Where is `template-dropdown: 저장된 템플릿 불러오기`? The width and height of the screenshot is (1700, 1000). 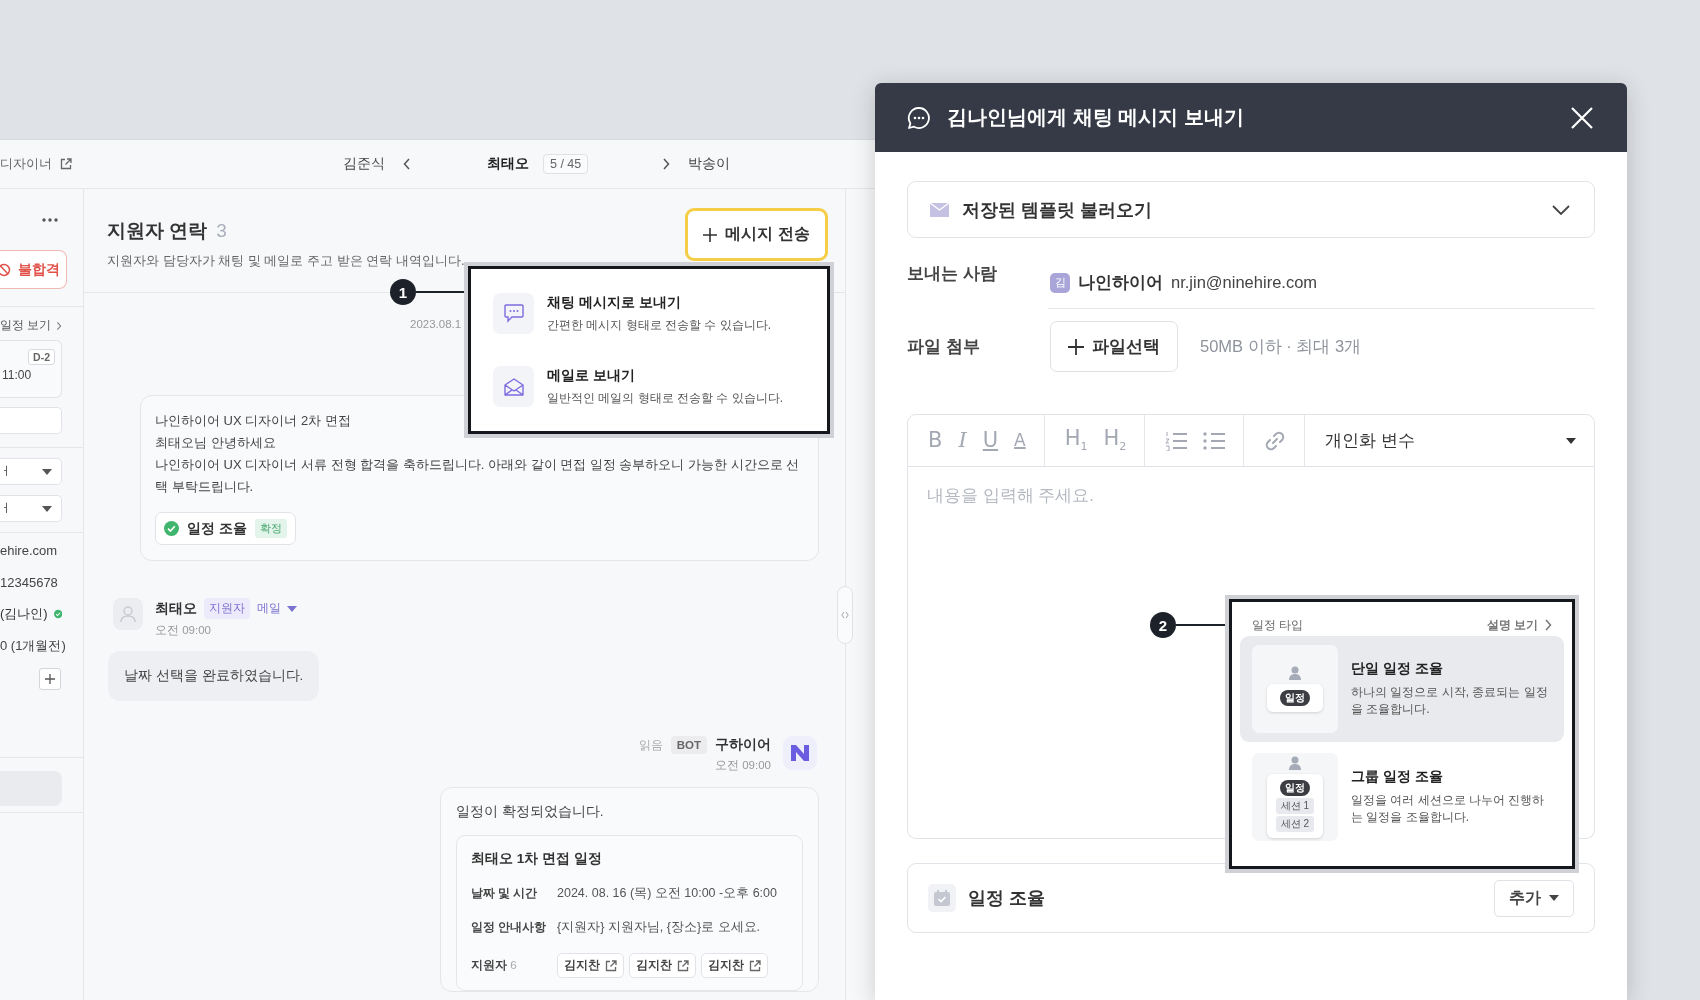
template-dropdown: 저장된 템플릿 불러오기 is located at coordinates (1251, 209).